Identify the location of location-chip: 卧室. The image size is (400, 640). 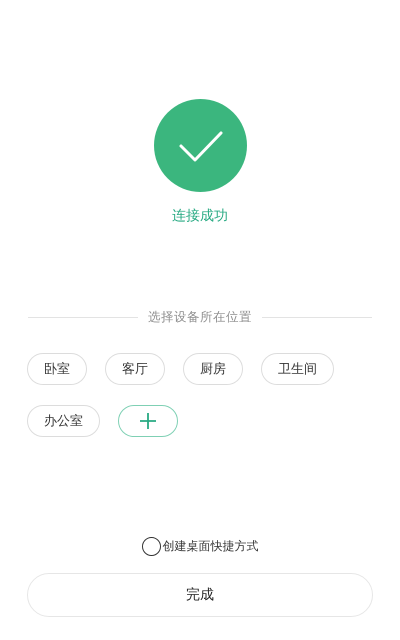
(57, 369).